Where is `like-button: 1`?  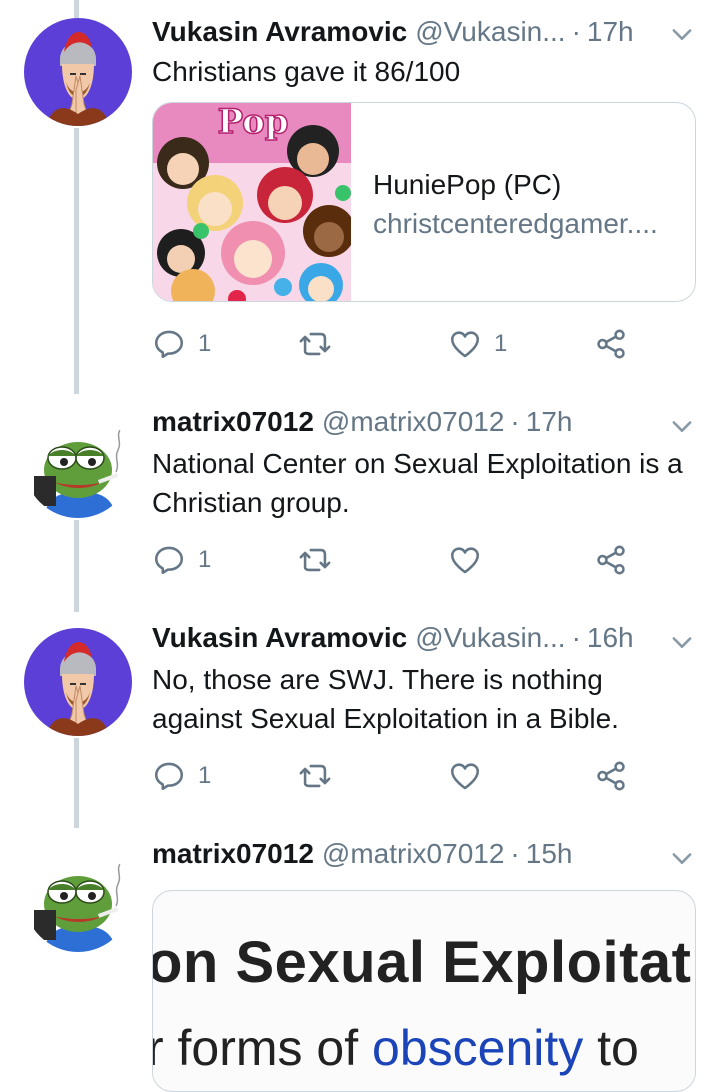
like-button: 1 is located at coordinates (477, 344).